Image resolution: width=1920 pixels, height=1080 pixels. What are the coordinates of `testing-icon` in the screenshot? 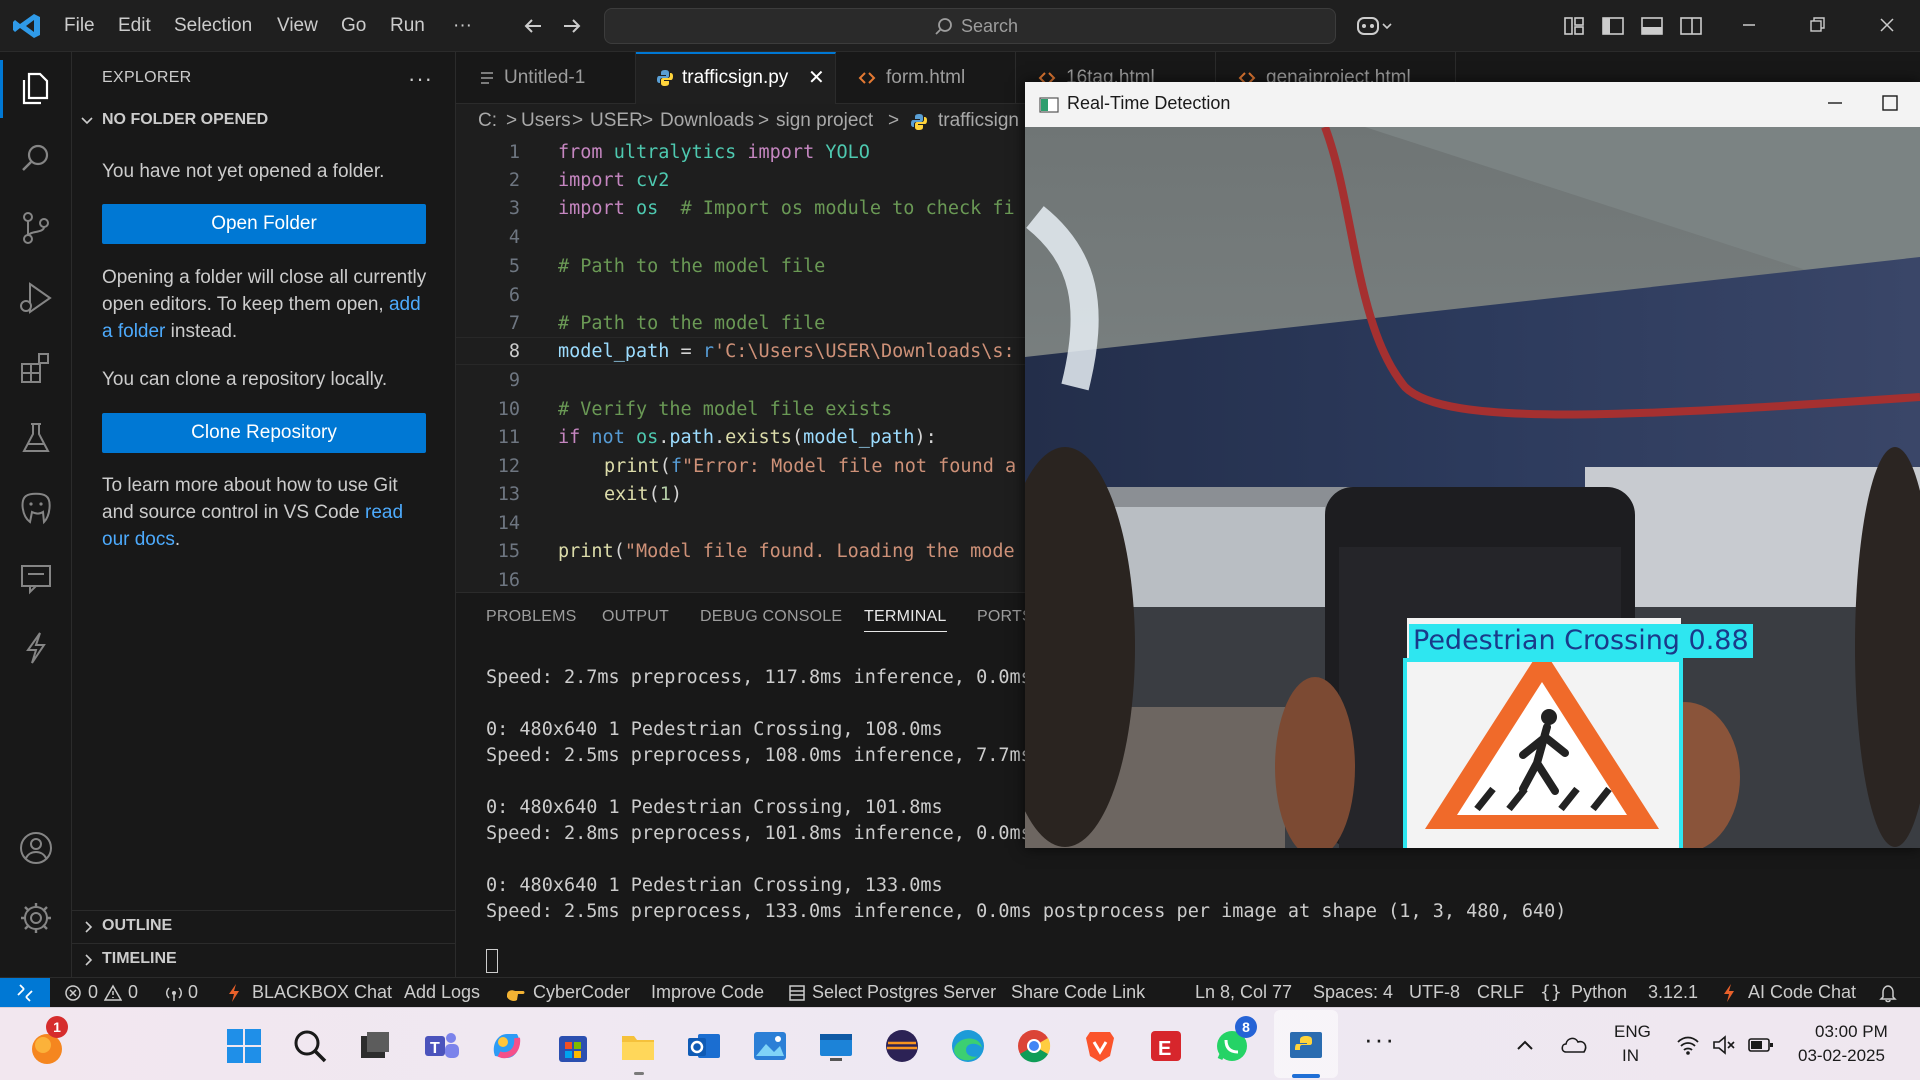 It's located at (36, 438).